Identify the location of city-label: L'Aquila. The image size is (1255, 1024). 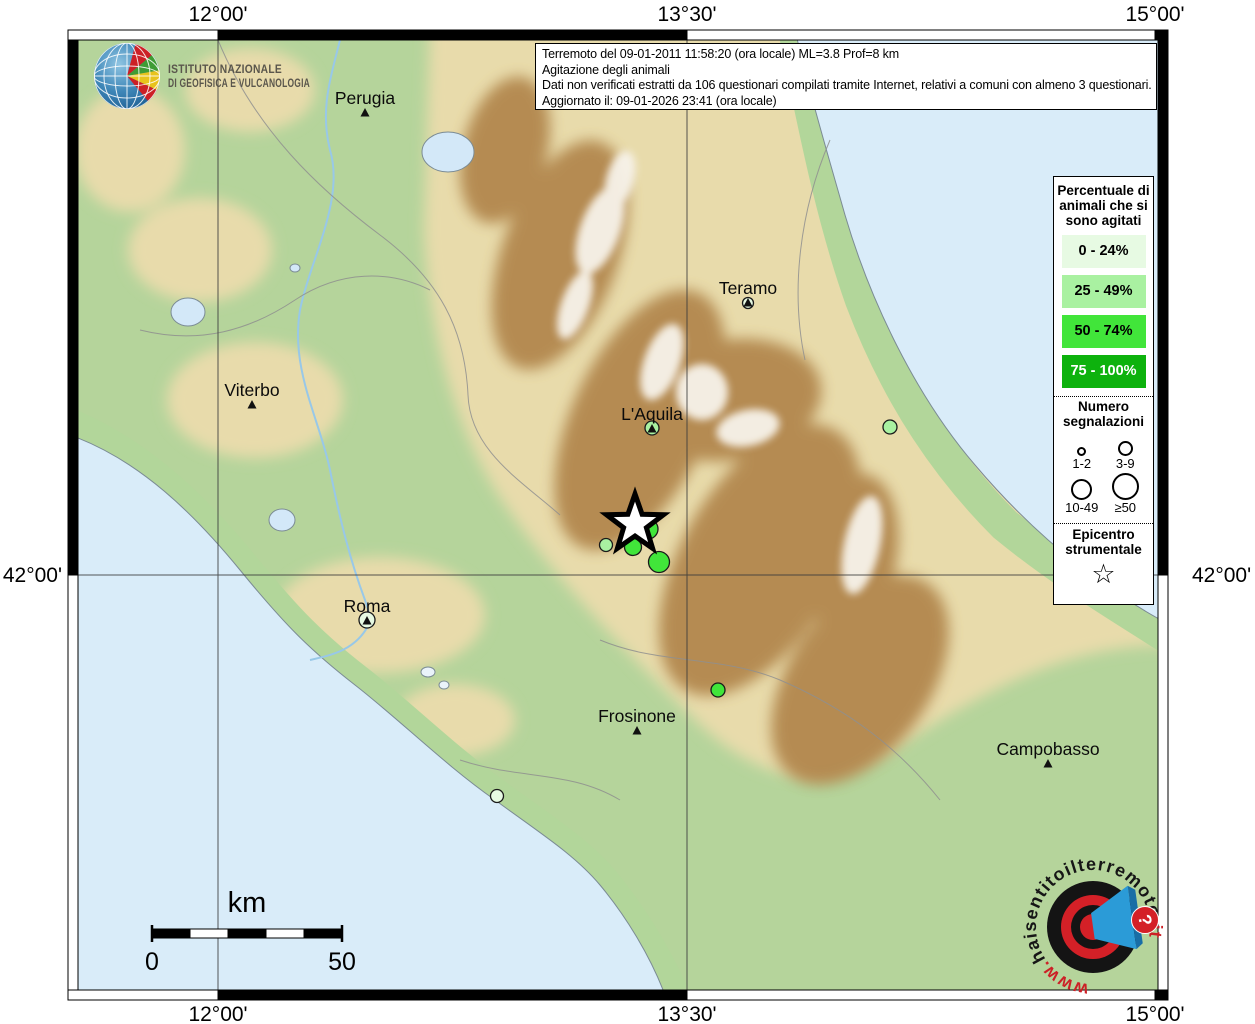
(652, 414).